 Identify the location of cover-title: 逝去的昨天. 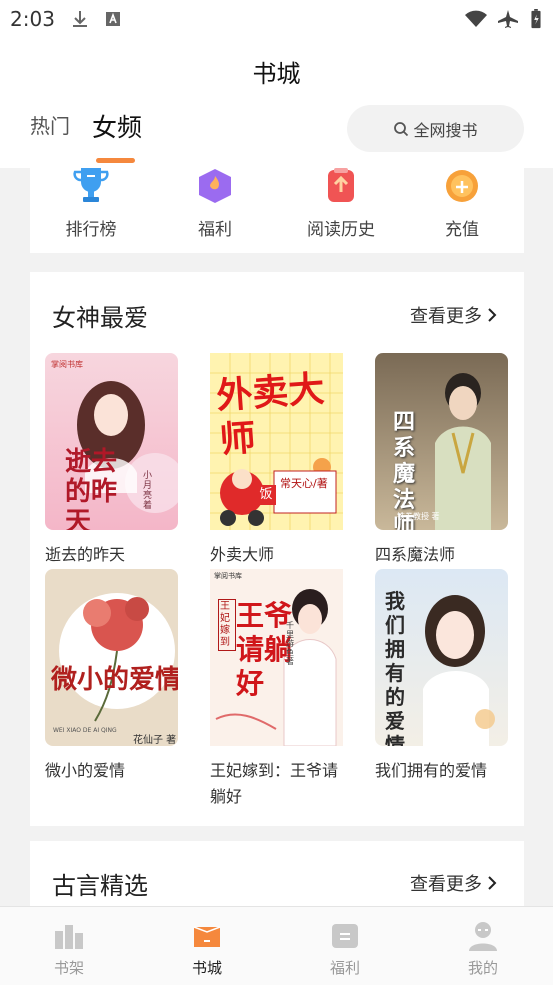
(91, 488).